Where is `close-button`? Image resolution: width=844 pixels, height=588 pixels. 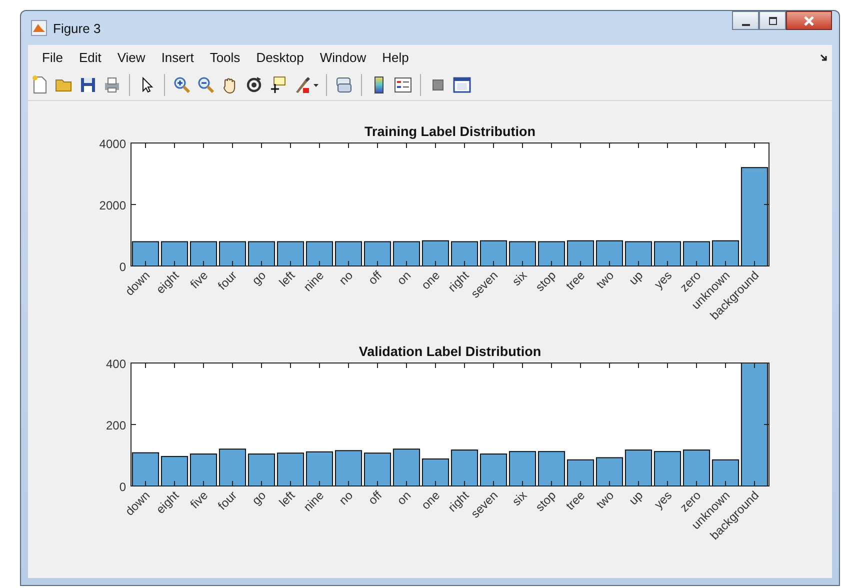
close-button is located at coordinates (809, 20).